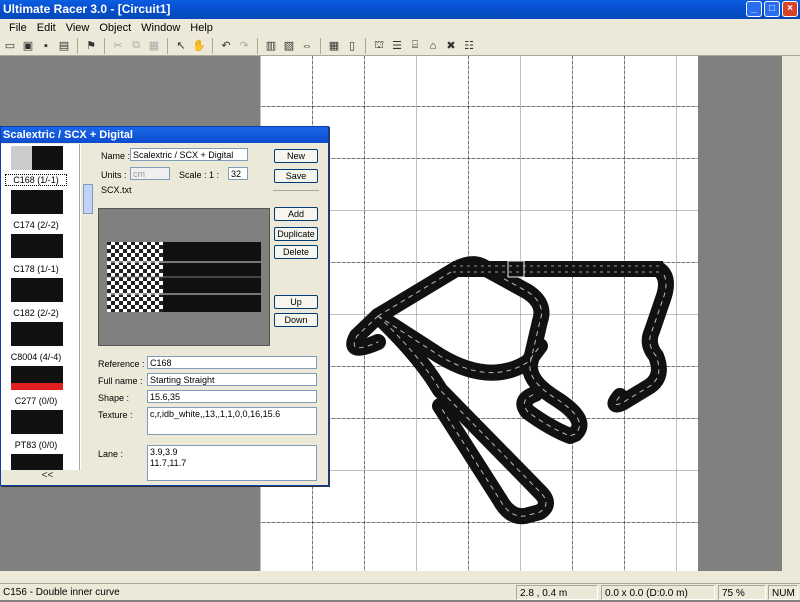 This screenshot has width=800, height=602. Describe the element at coordinates (121, 364) in the screenshot. I see `reference-label: Reference :` at that location.